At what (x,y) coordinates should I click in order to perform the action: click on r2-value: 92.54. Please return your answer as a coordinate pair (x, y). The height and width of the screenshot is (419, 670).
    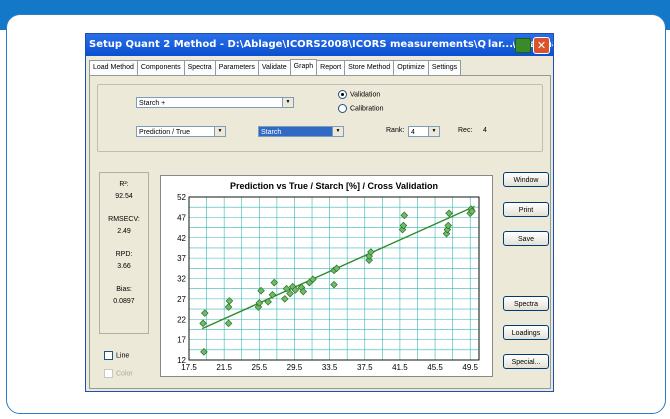
    Looking at the image, I should click on (124, 196).